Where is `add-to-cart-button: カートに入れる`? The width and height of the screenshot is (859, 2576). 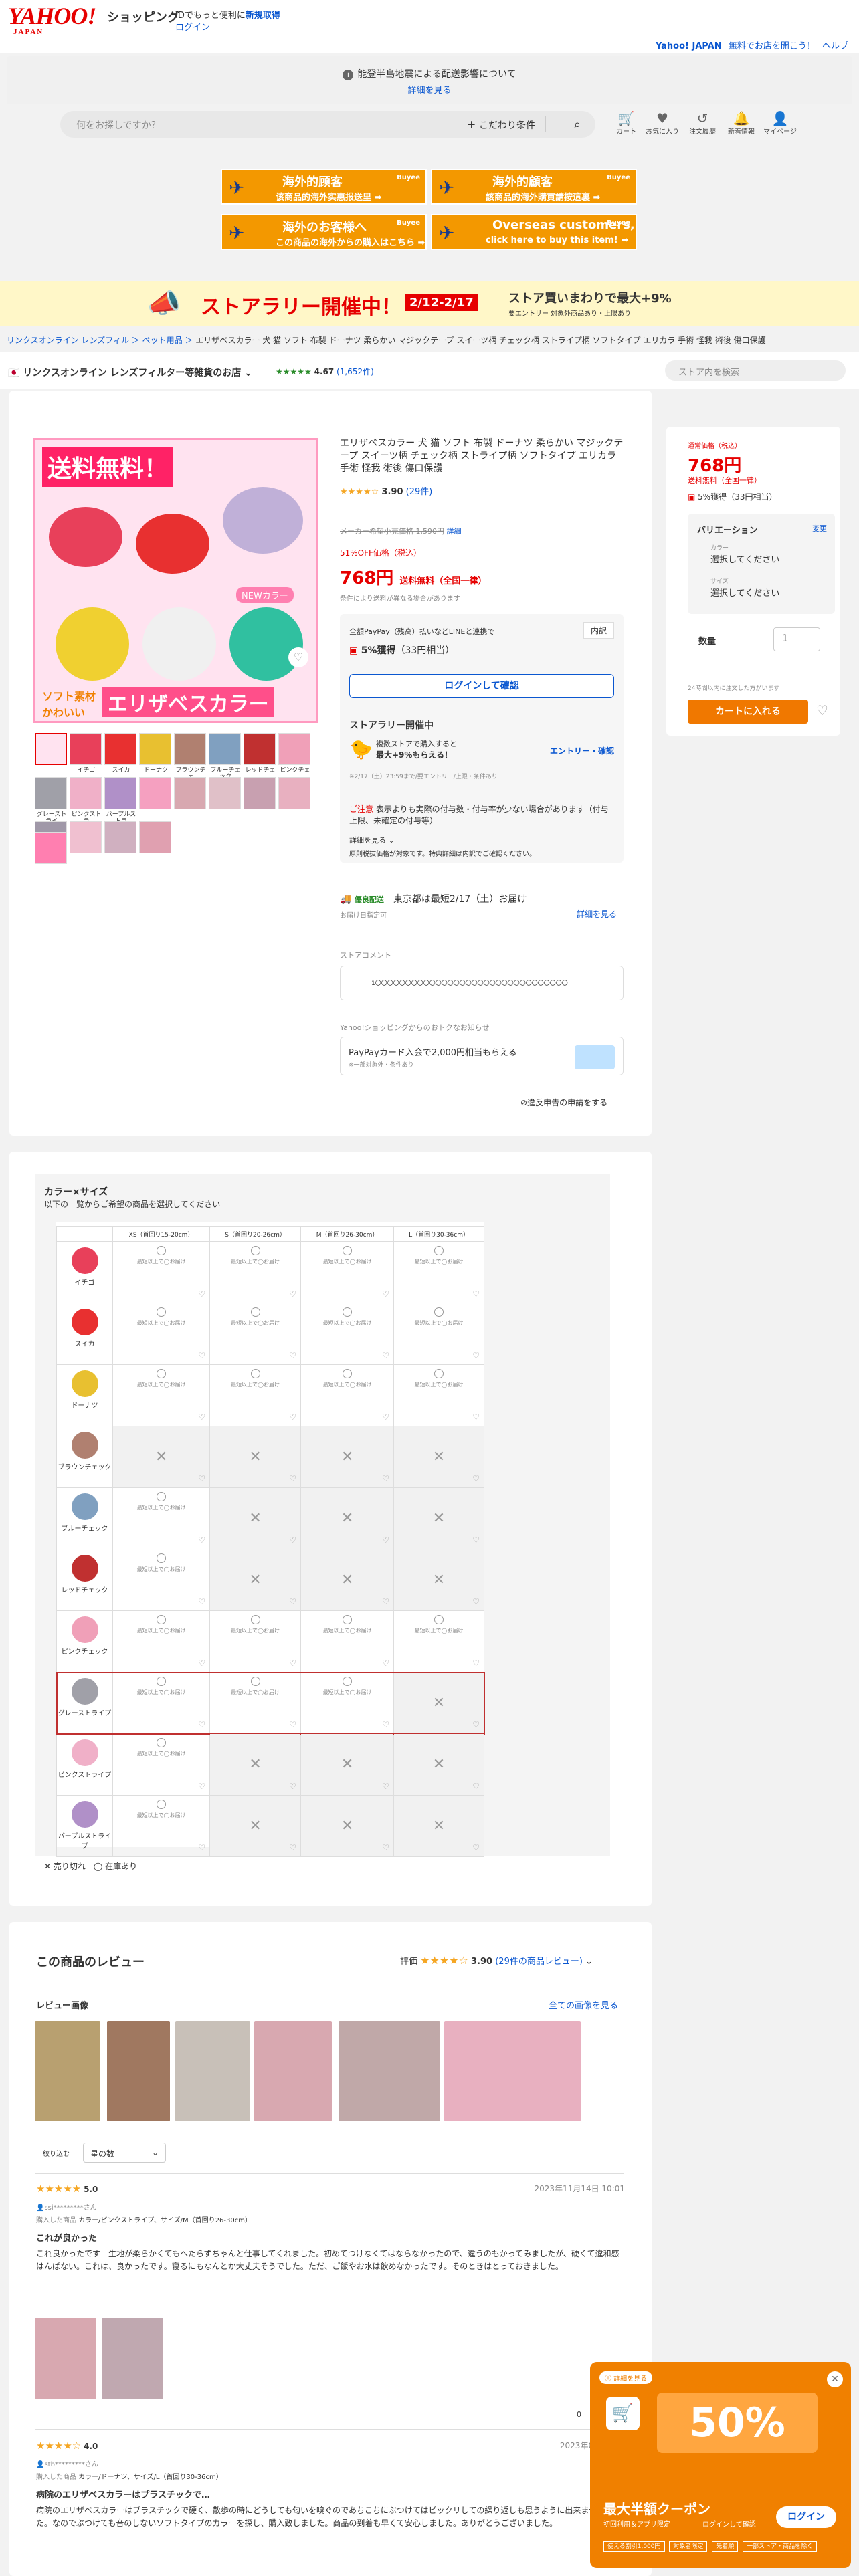
add-to-cart-button: カートに入れる is located at coordinates (748, 712).